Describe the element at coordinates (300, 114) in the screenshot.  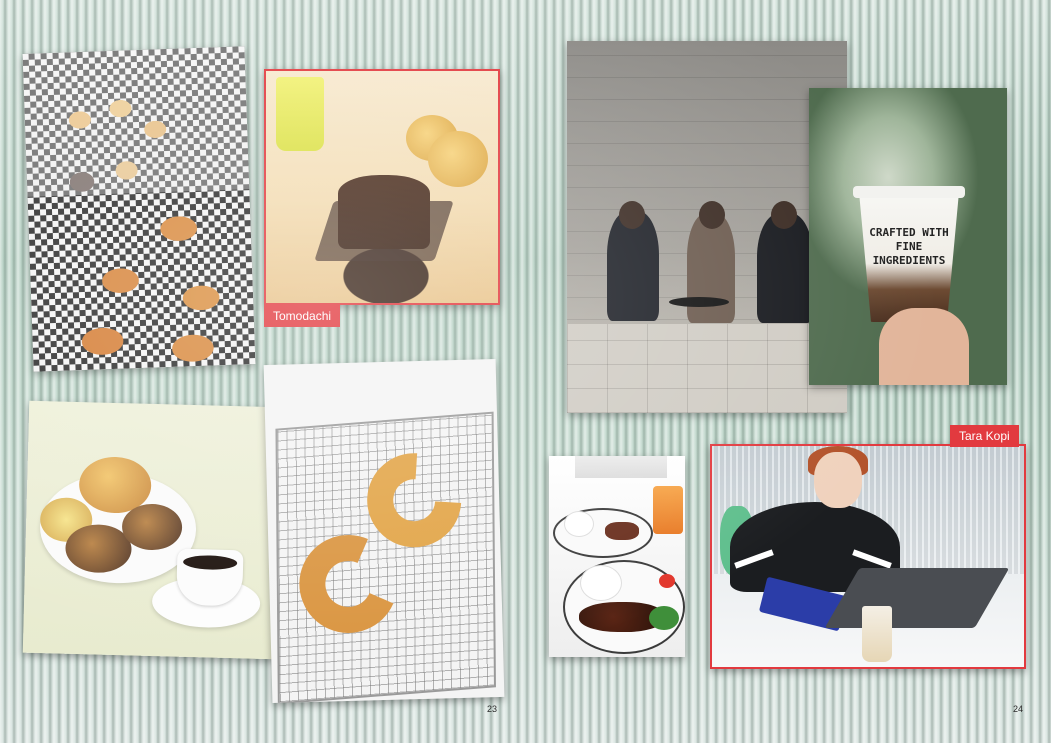
I see `yellow-drink` at that location.